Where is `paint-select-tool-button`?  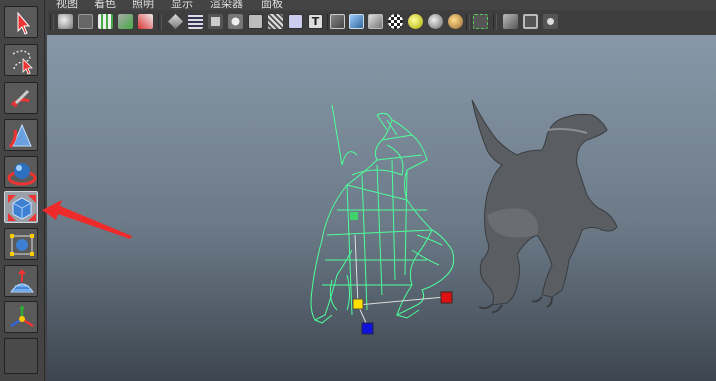 paint-select-tool-button is located at coordinates (21, 98).